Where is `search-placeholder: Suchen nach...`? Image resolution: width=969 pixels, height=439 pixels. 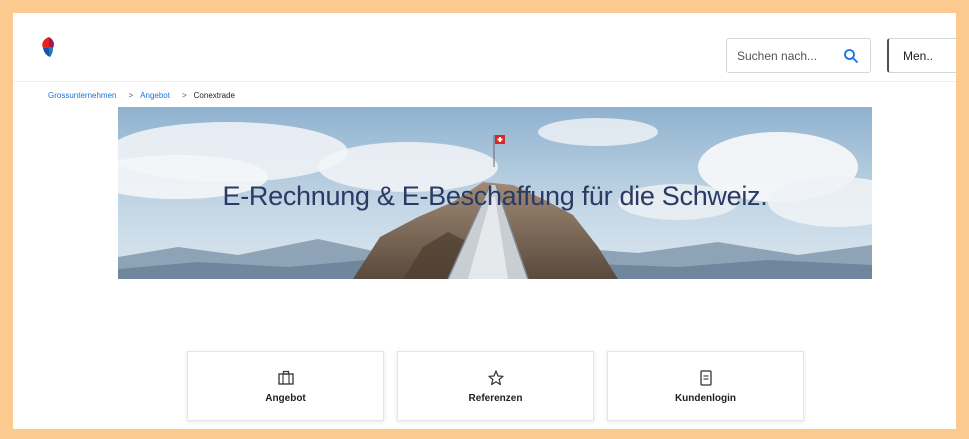 search-placeholder: Suchen nach... is located at coordinates (777, 55).